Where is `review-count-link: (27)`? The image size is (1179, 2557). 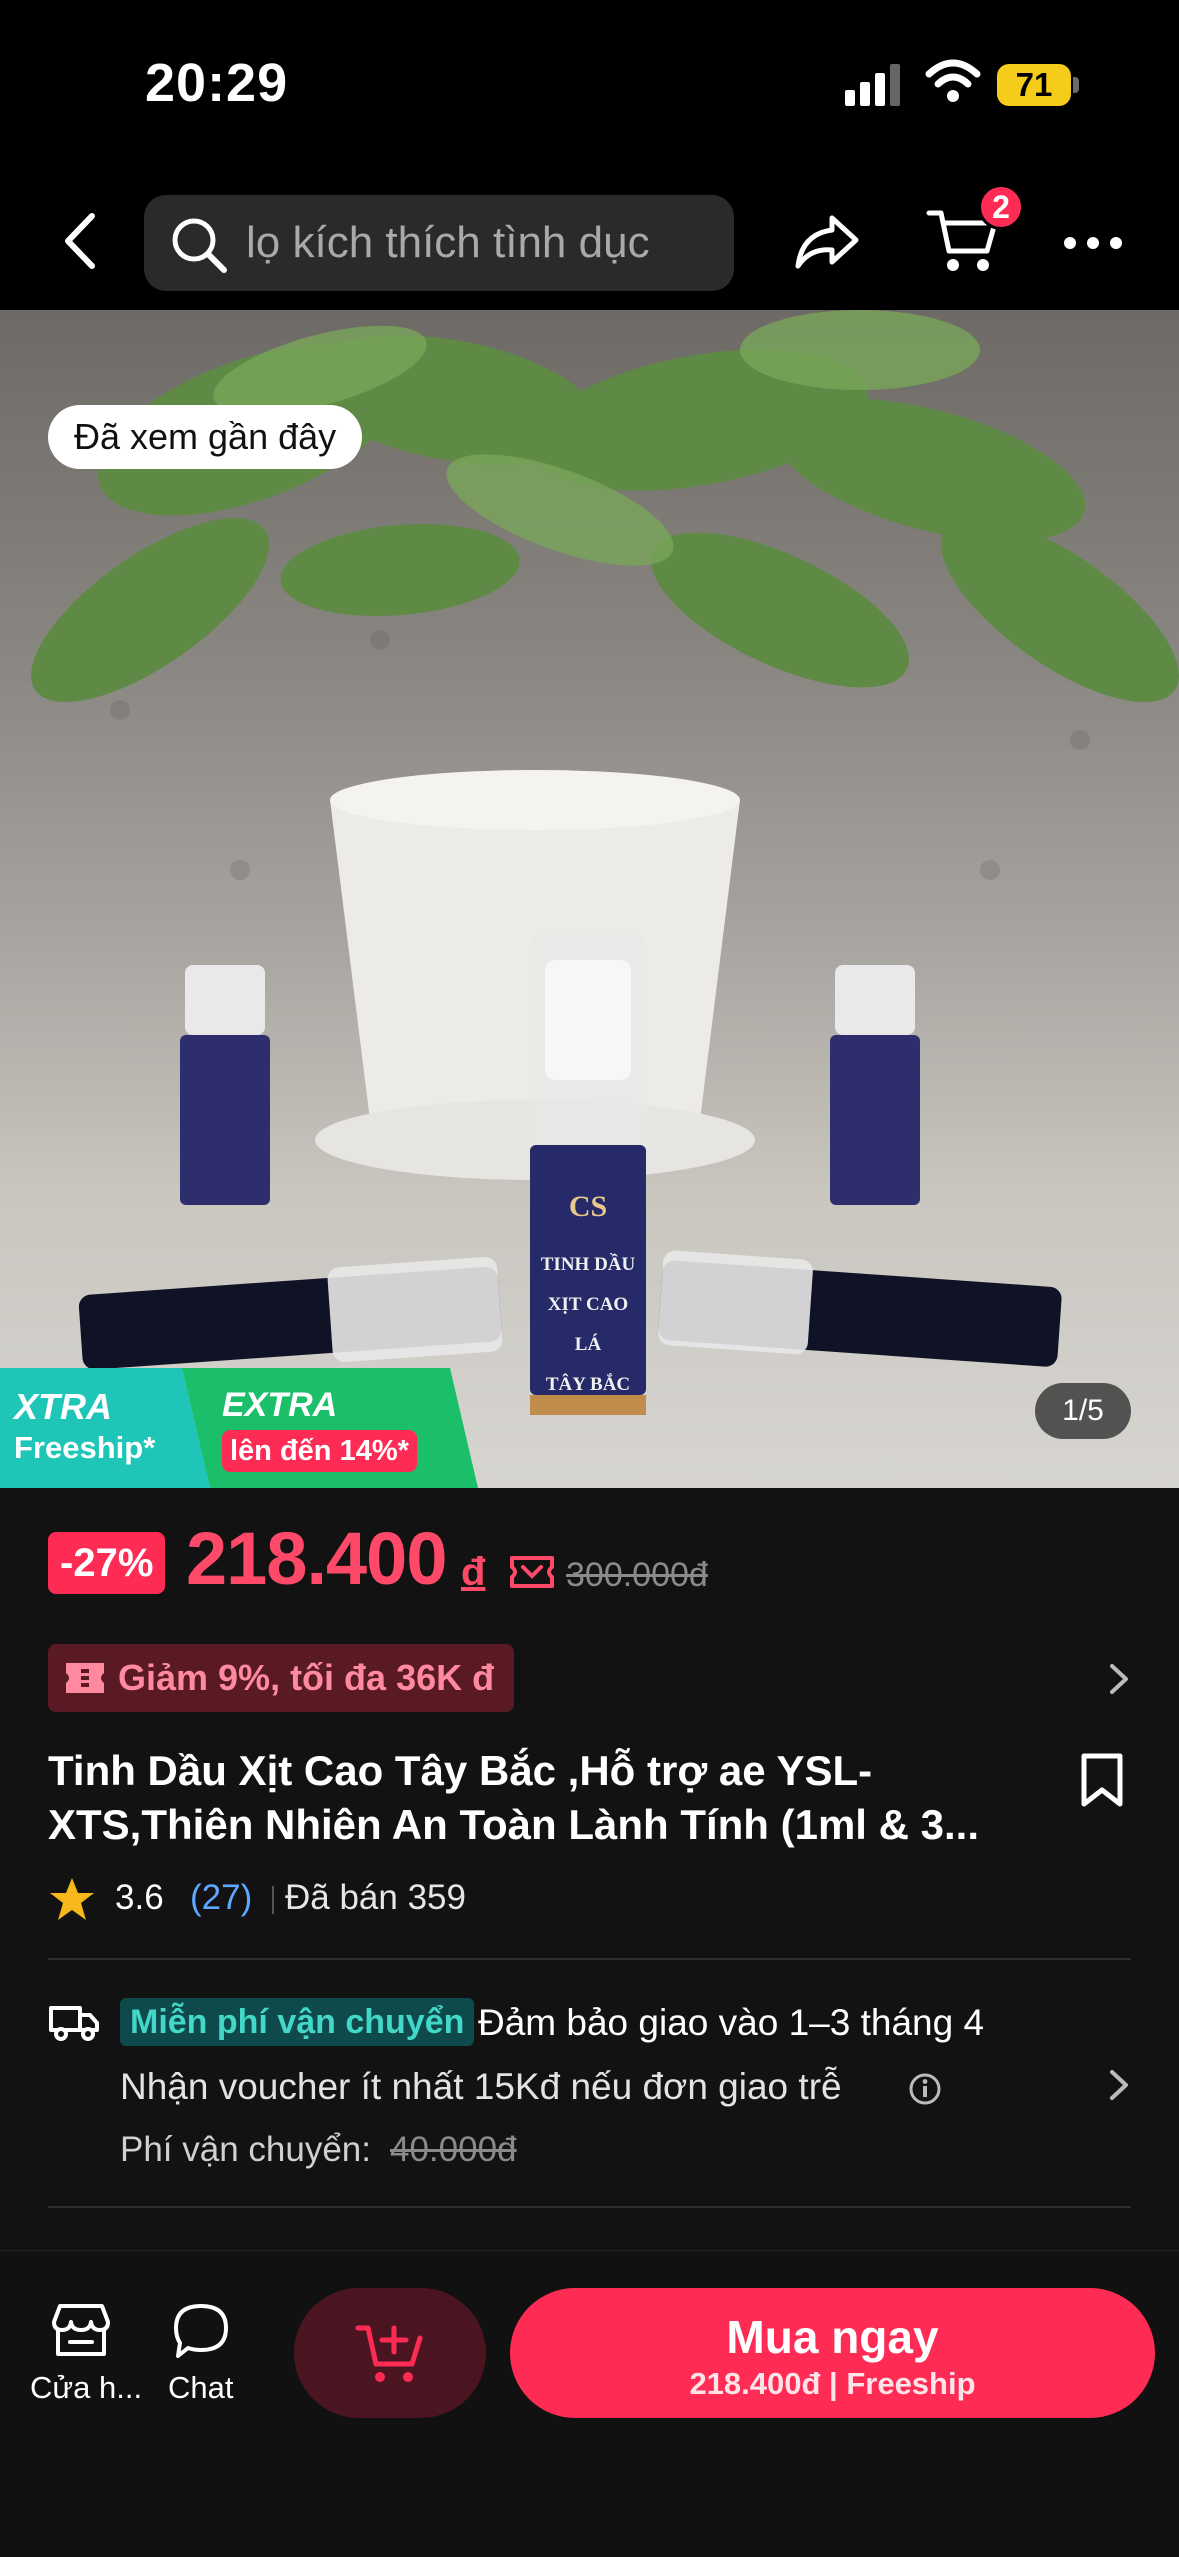 review-count-link: (27) is located at coordinates (221, 1898).